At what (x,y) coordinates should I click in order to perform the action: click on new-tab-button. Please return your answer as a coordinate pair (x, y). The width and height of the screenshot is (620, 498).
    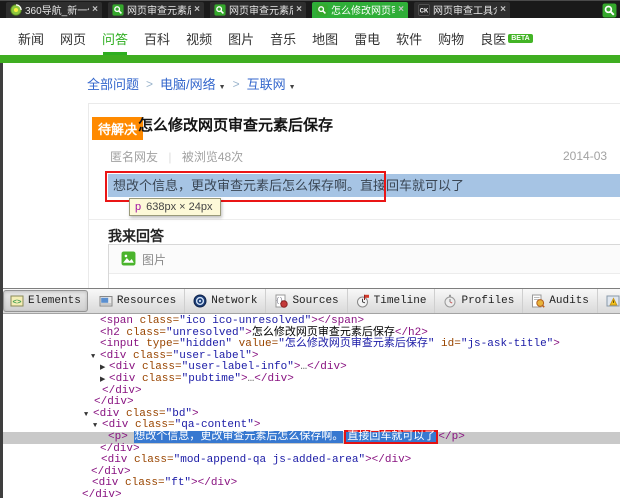
    Looking at the image, I should click on (609, 10).